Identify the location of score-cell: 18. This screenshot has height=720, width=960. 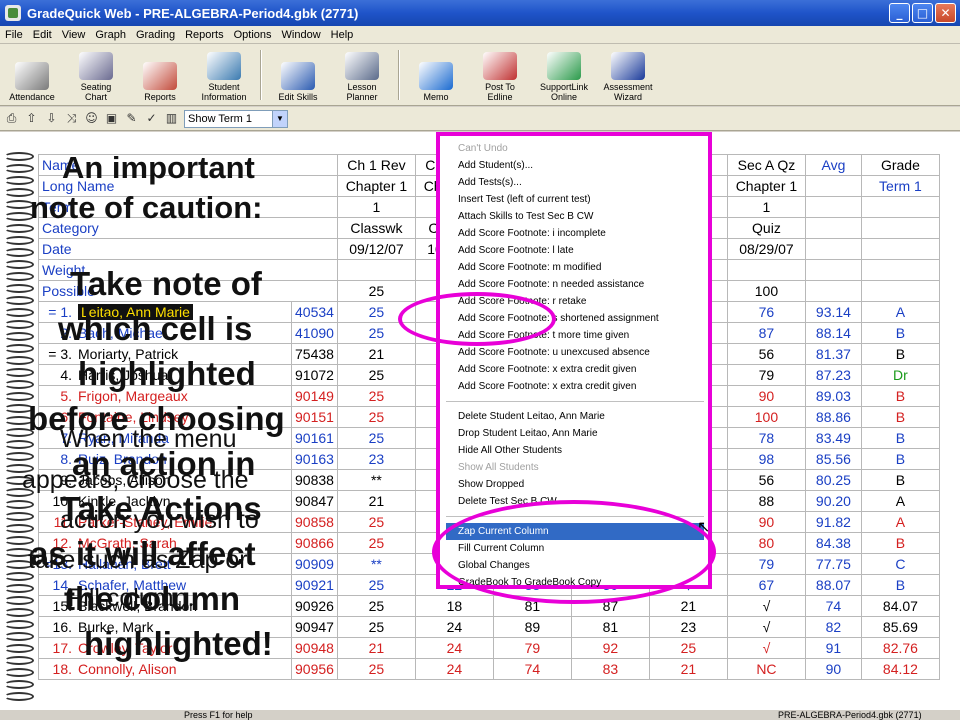
(454, 606).